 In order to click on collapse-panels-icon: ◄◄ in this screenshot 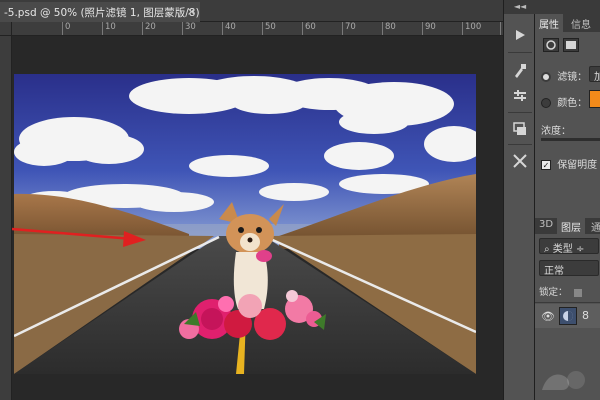, I will do `click(520, 7)`.